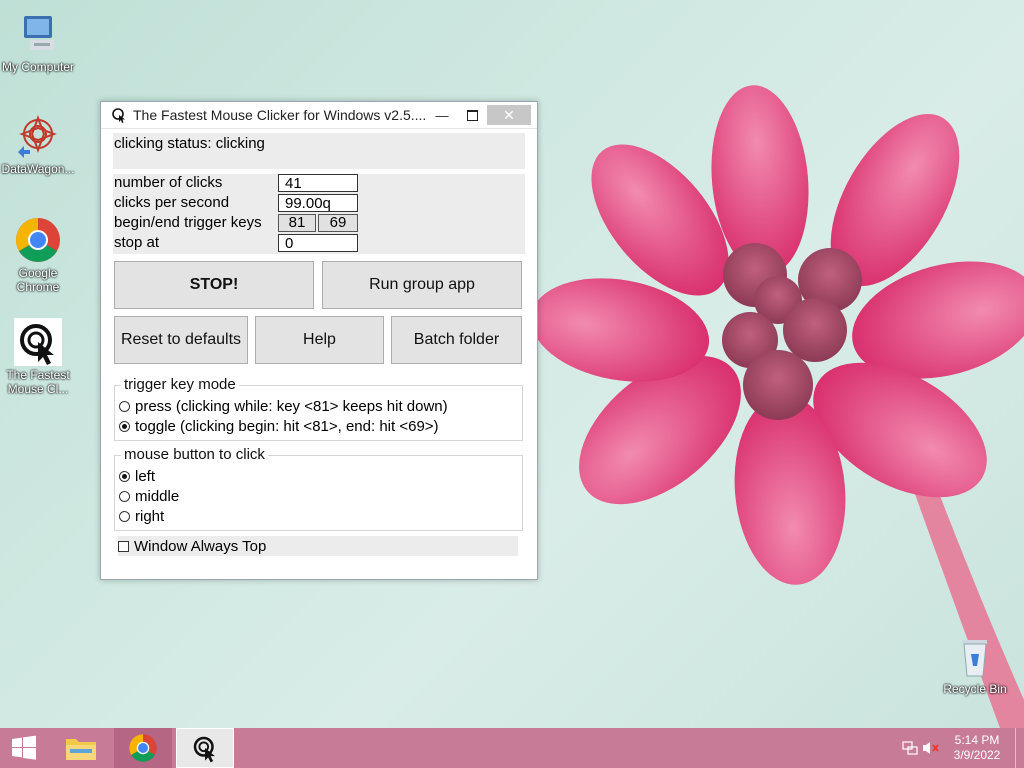  I want to click on computer-icon, so click(38, 34).